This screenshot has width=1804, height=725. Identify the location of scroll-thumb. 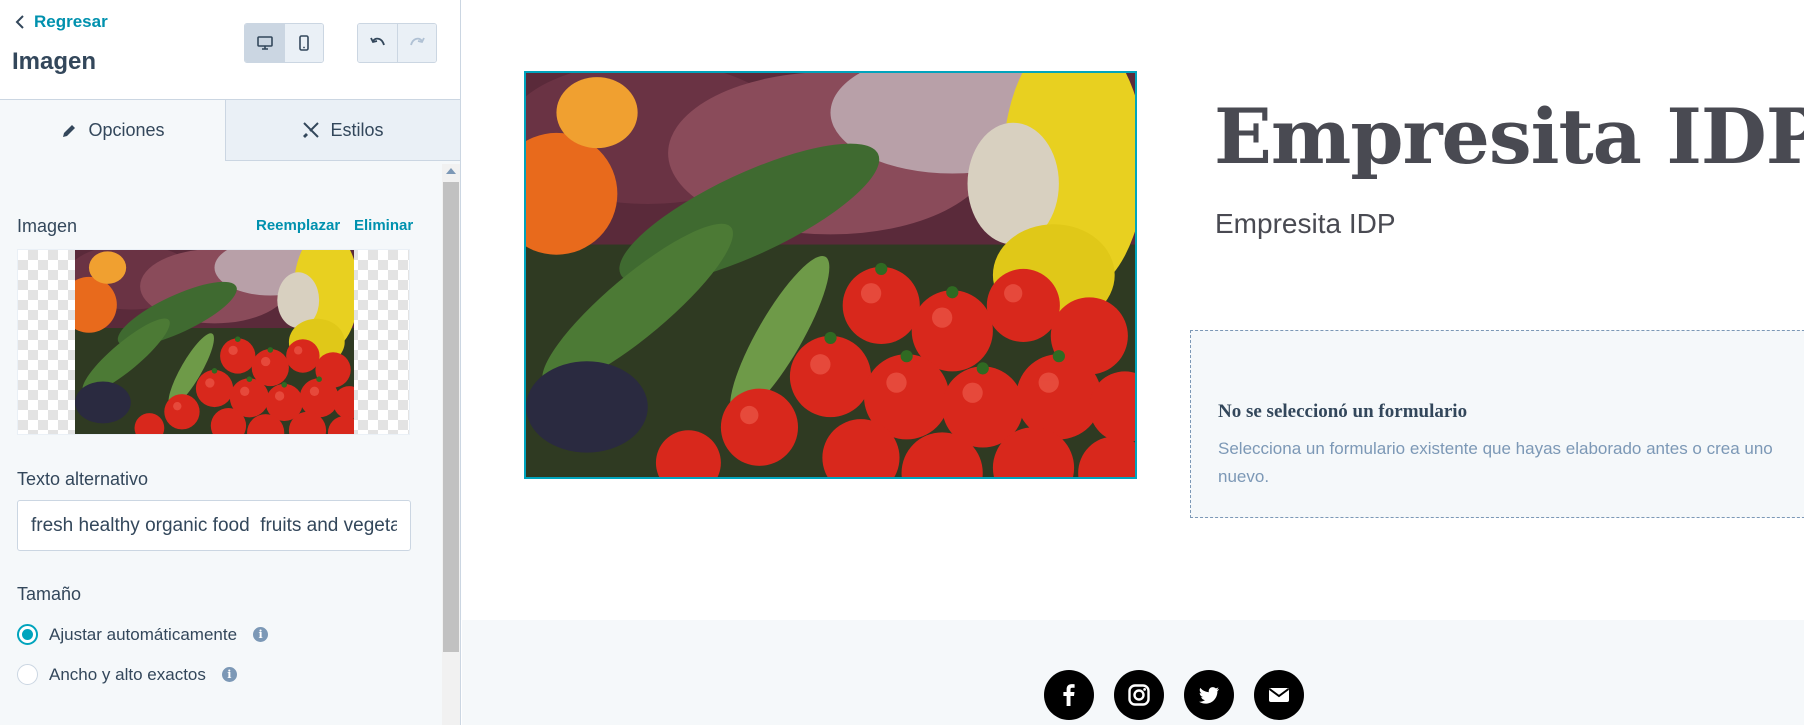
(451, 417).